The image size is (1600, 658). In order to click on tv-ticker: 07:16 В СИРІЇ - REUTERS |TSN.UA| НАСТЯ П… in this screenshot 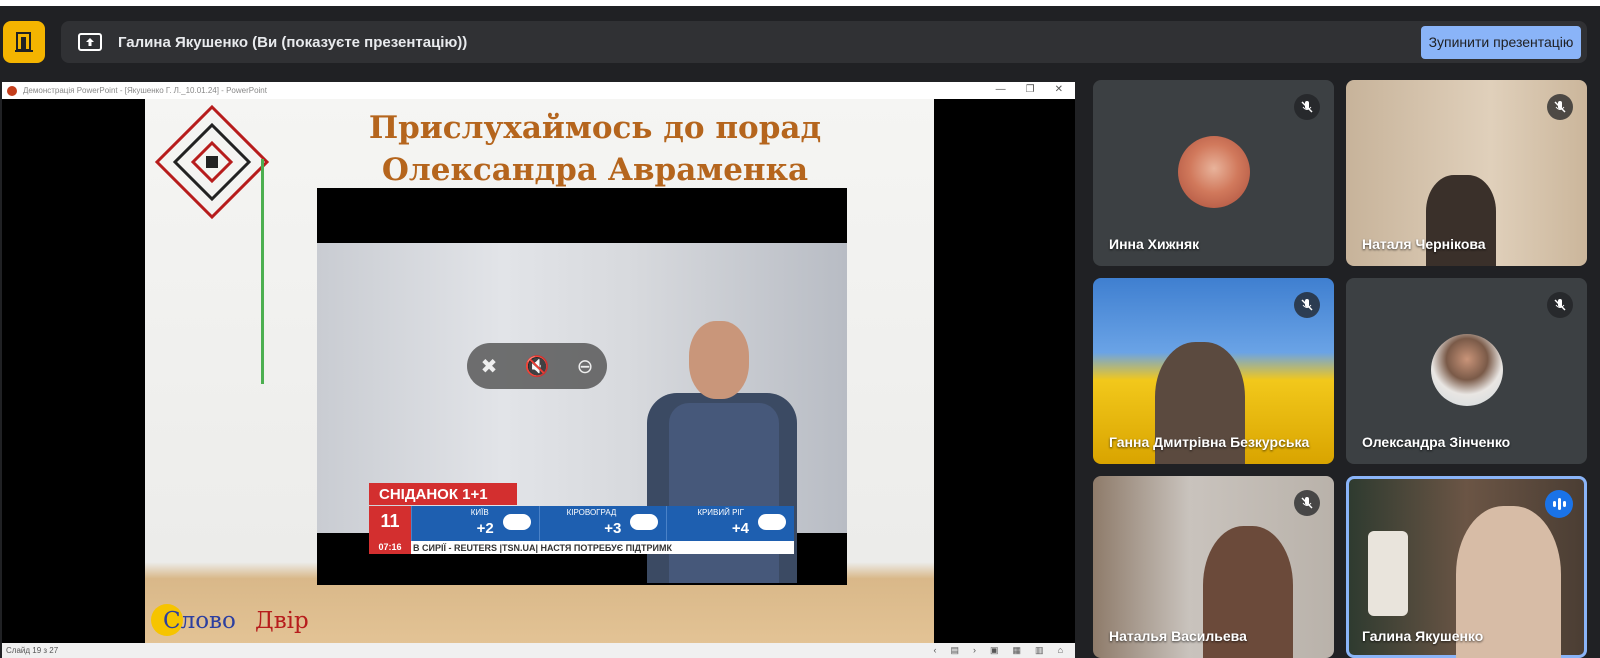, I will do `click(581, 547)`.